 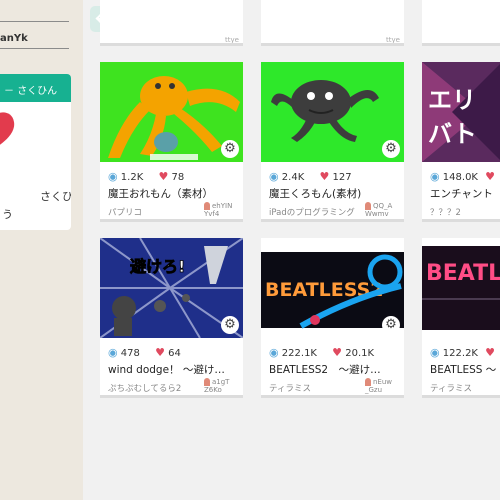 I want to click on view-count: 222.1K, so click(x=299, y=353).